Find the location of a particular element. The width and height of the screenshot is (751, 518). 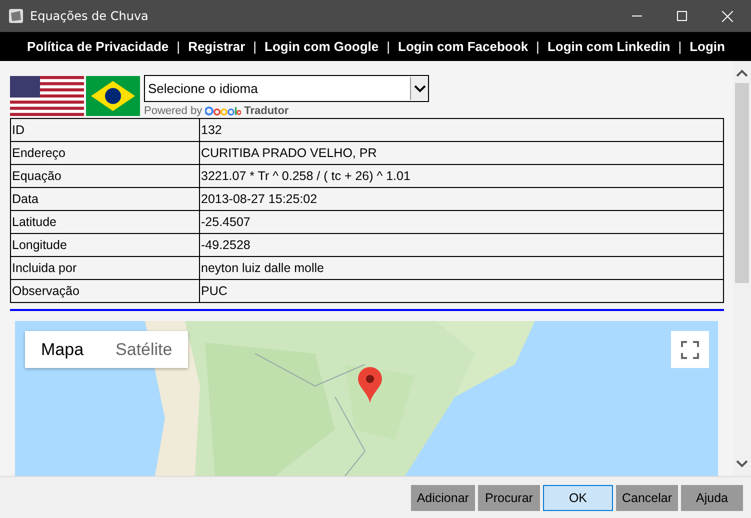

field-label: Equação is located at coordinates (105, 176).